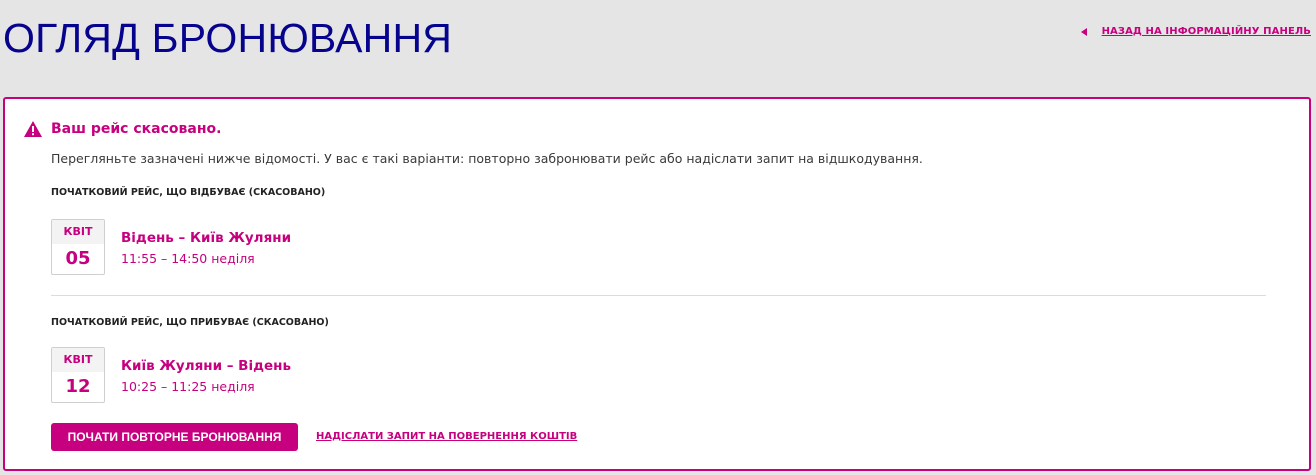 This screenshot has height=475, width=1316. Describe the element at coordinates (188, 386) in the screenshot. I see `return-times: 10:25 – 11:25 неділя` at that location.